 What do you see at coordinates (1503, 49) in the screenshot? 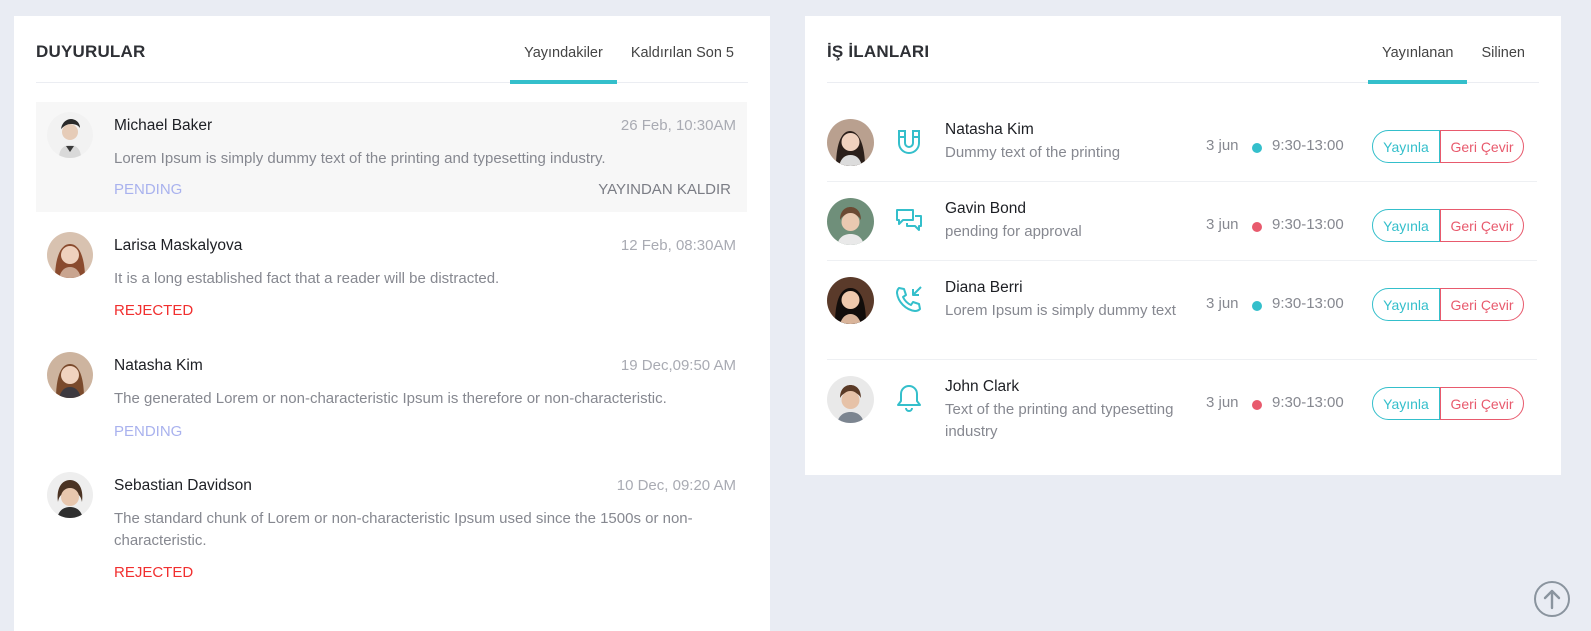
I see `tab-deleted-jobs: Silinen` at bounding box center [1503, 49].